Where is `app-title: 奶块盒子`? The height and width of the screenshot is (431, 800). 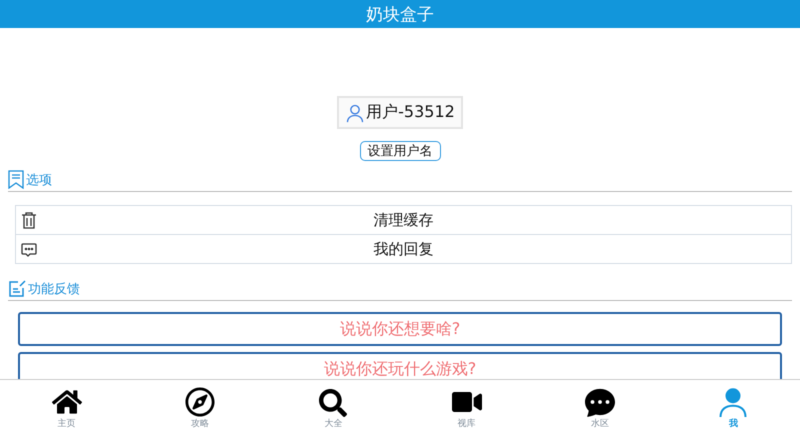 app-title: 奶块盒子 is located at coordinates (400, 14).